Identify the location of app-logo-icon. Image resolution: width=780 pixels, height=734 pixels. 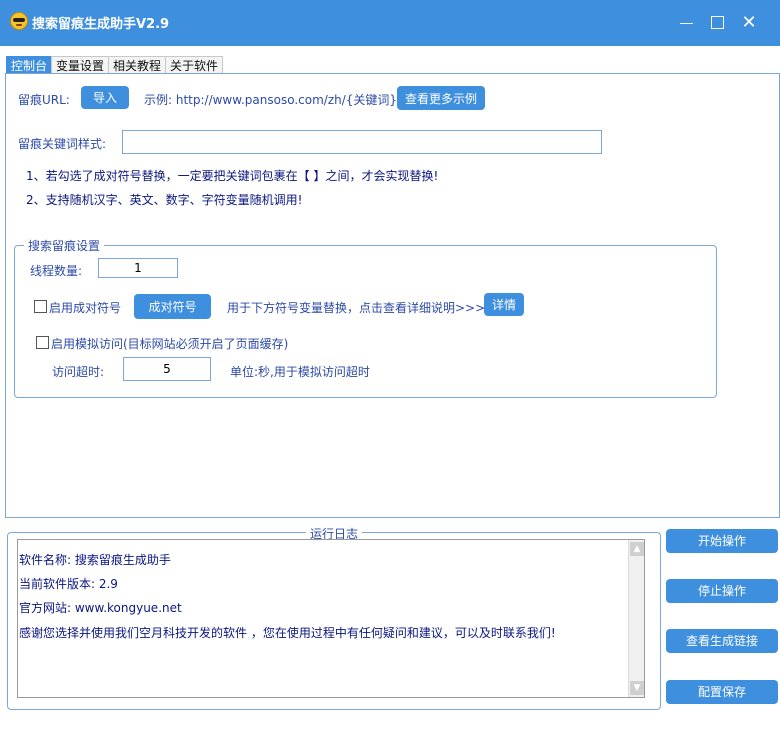
(19, 21).